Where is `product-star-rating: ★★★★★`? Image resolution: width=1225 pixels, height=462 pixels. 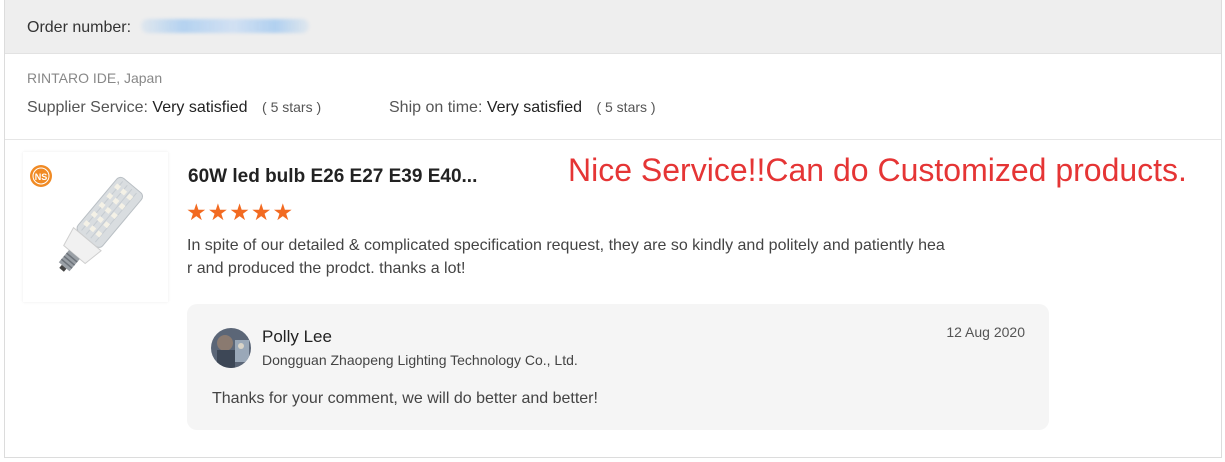
product-star-rating: ★★★★★ is located at coordinates (240, 212).